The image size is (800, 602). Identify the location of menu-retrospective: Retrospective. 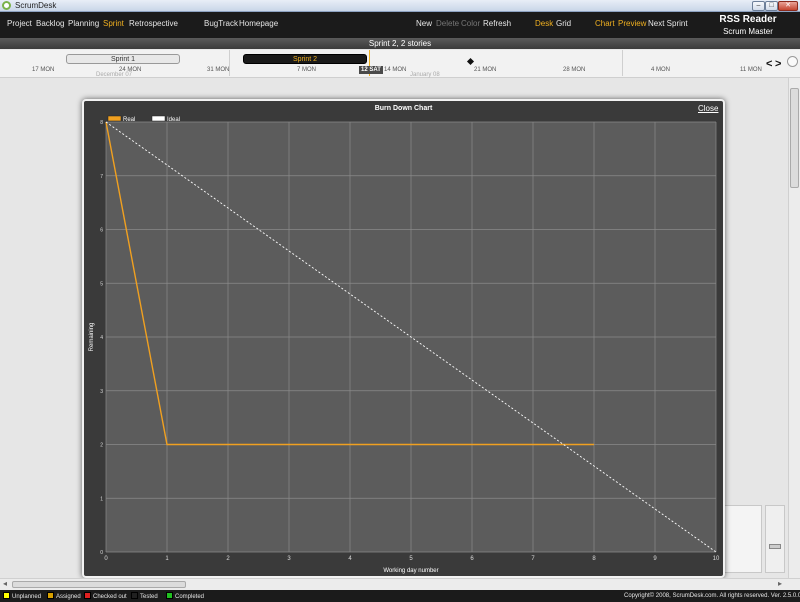
(153, 23).